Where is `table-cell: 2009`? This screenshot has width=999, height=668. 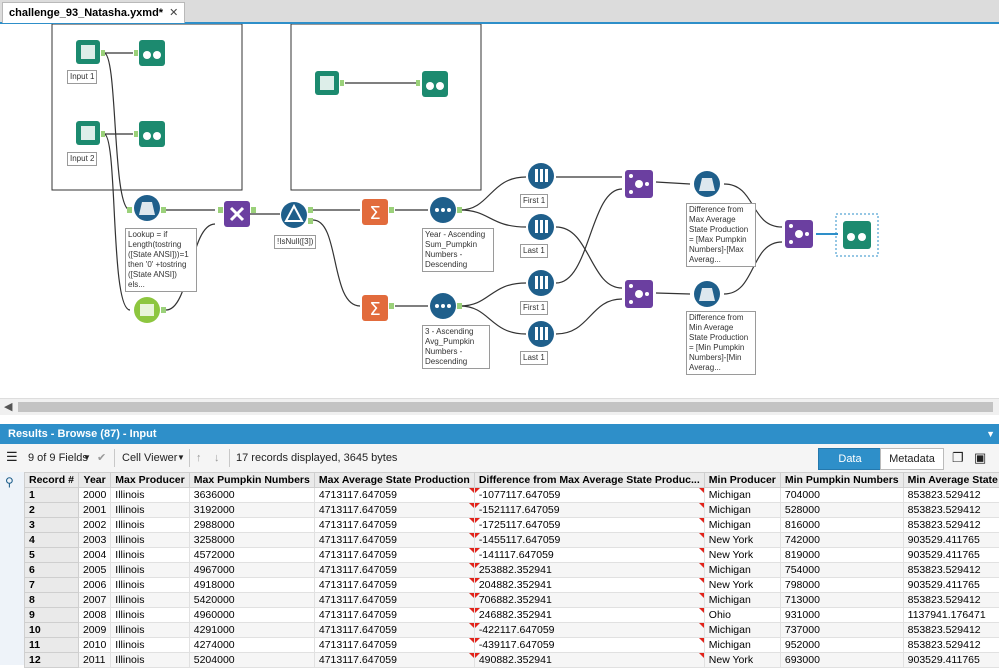 table-cell: 2009 is located at coordinates (94, 630).